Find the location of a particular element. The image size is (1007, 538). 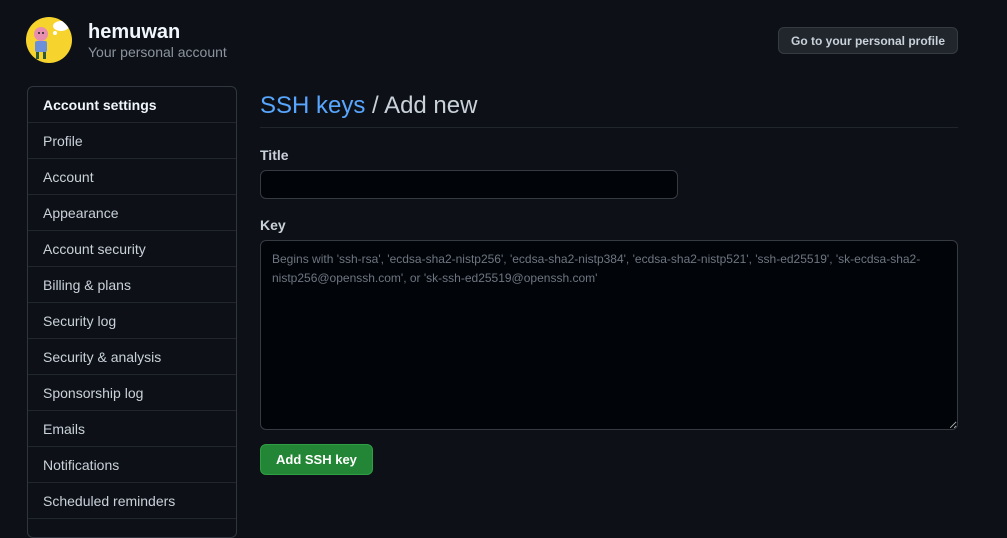

key-label: Key is located at coordinates (273, 225).